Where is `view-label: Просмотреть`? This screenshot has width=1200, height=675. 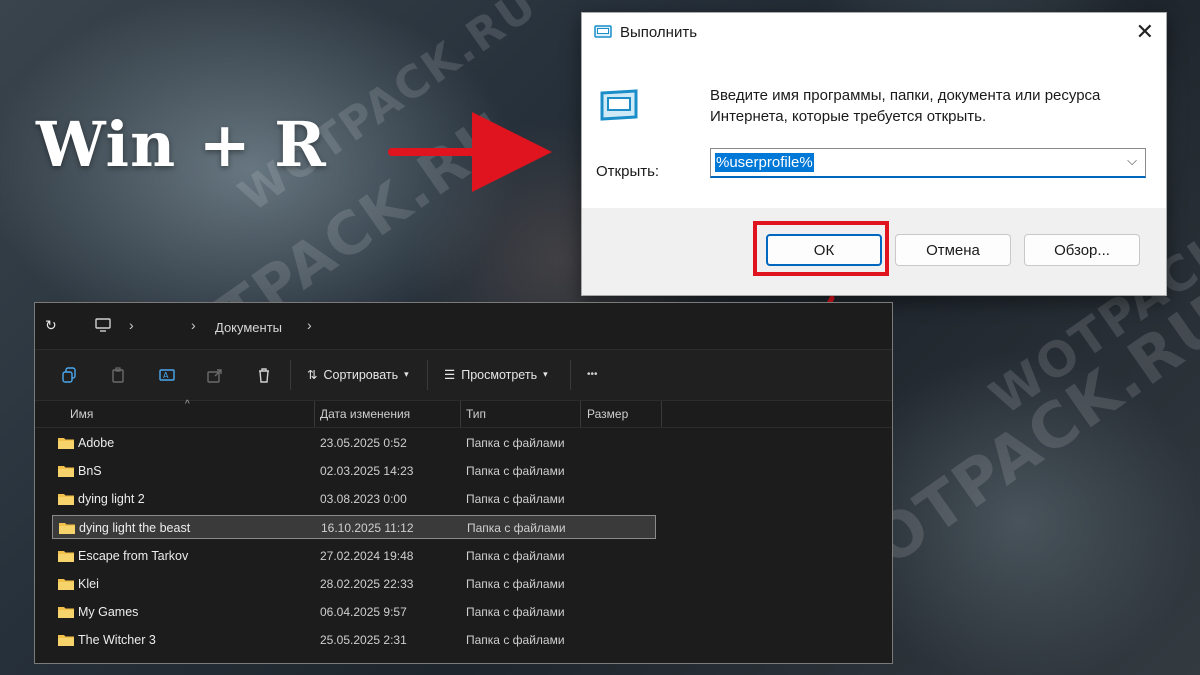 view-label: Просмотреть is located at coordinates (499, 374).